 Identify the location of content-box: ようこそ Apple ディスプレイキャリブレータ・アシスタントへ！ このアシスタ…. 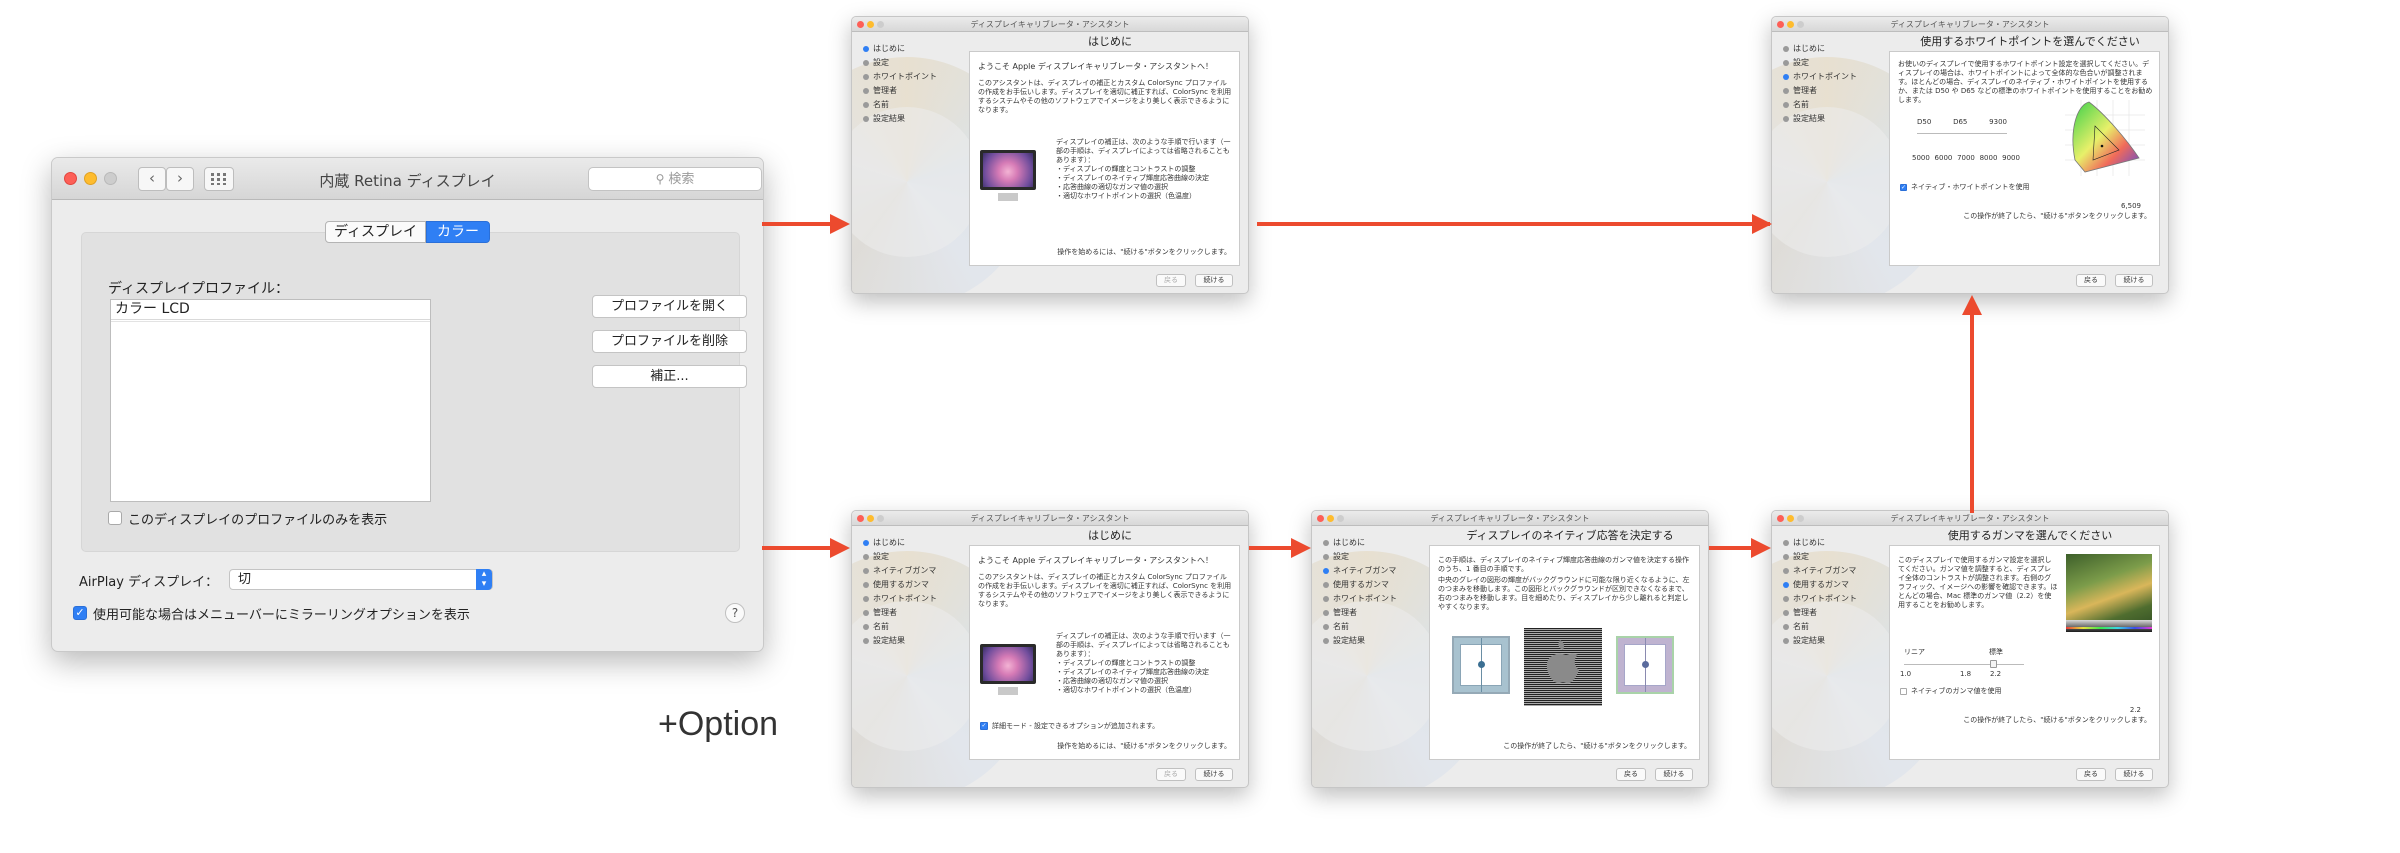
(1104, 652).